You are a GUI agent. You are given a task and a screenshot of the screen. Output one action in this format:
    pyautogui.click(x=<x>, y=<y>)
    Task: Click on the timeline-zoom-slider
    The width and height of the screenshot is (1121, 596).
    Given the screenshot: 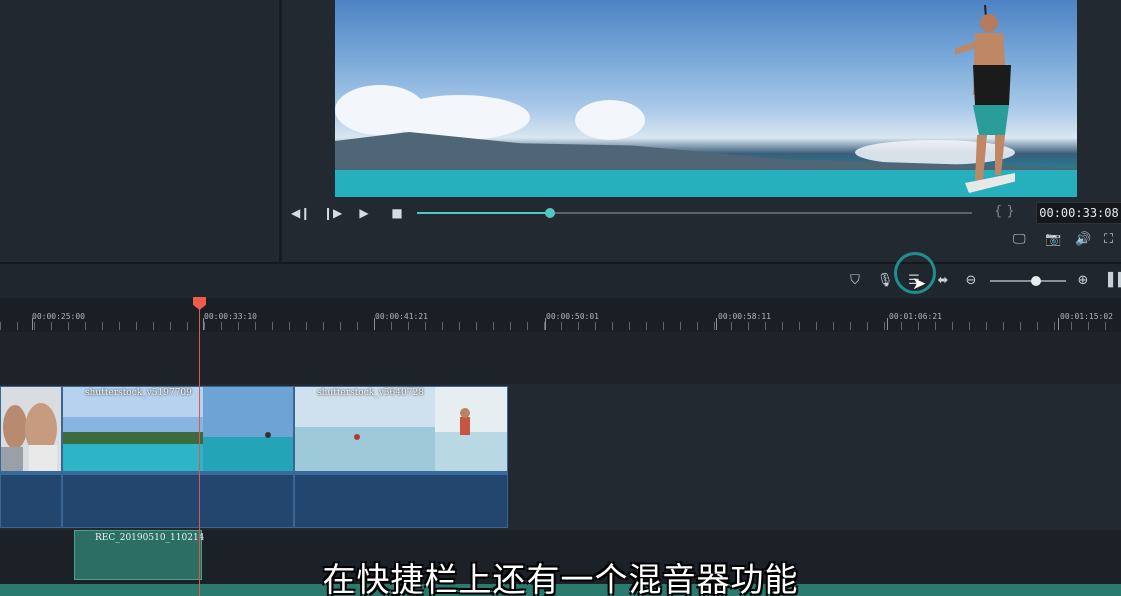 What is the action you would take?
    pyautogui.click(x=1028, y=281)
    